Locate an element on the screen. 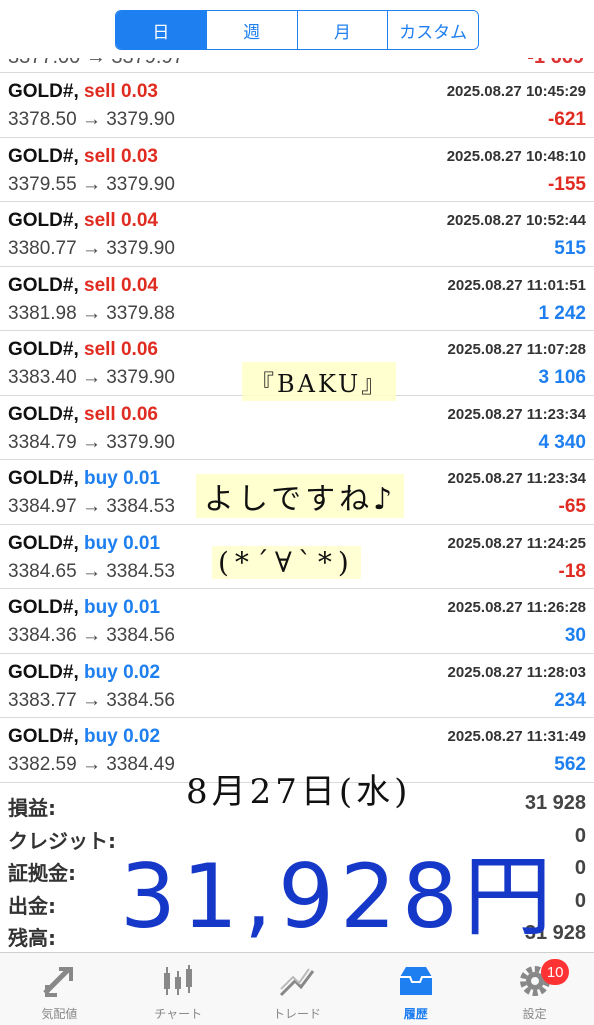 This screenshot has width=594, height=1025. trade-time: 2025.08.27 11:01:51 is located at coordinates (516, 285).